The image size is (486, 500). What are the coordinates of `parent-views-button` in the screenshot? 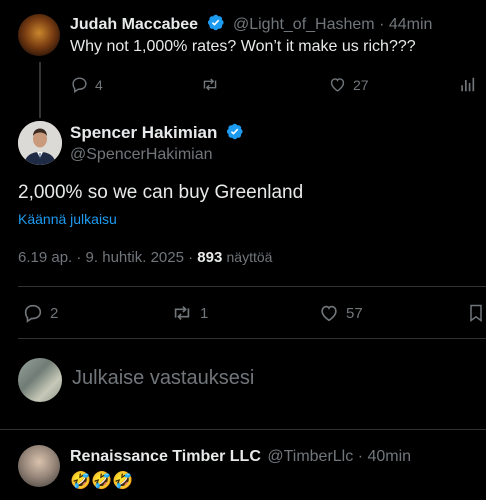 It's located at (468, 84).